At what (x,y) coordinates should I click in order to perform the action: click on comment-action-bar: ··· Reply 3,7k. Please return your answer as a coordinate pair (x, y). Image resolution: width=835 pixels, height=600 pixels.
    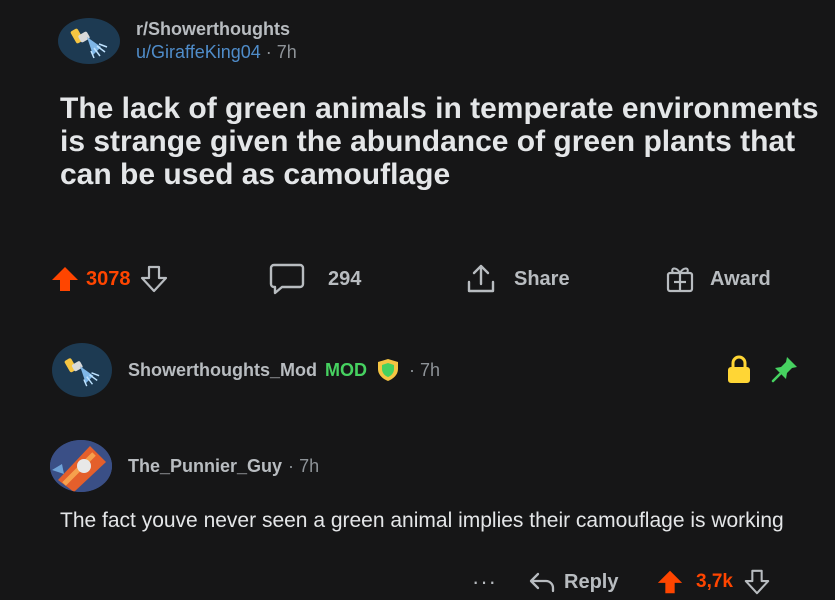
    Looking at the image, I should click on (640, 583).